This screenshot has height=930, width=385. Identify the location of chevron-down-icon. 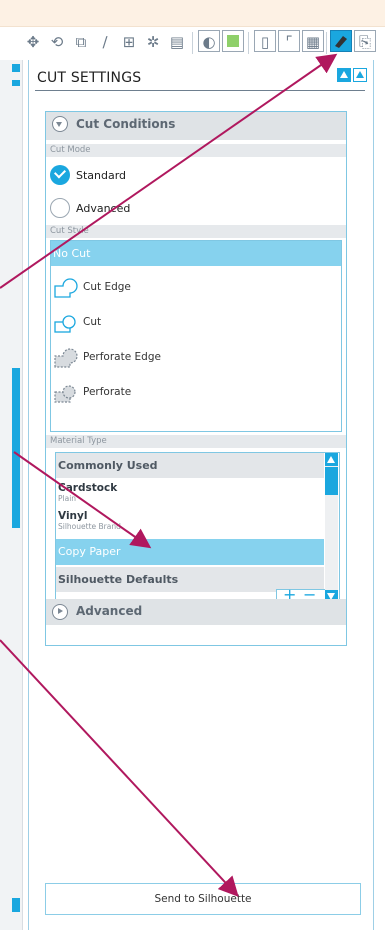
(60, 124).